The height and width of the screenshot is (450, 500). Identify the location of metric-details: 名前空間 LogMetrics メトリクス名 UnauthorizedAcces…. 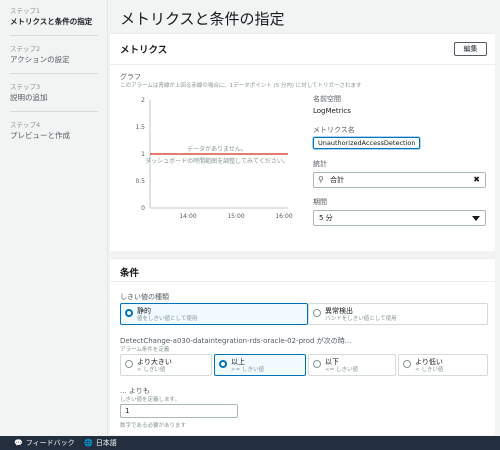
(400, 160).